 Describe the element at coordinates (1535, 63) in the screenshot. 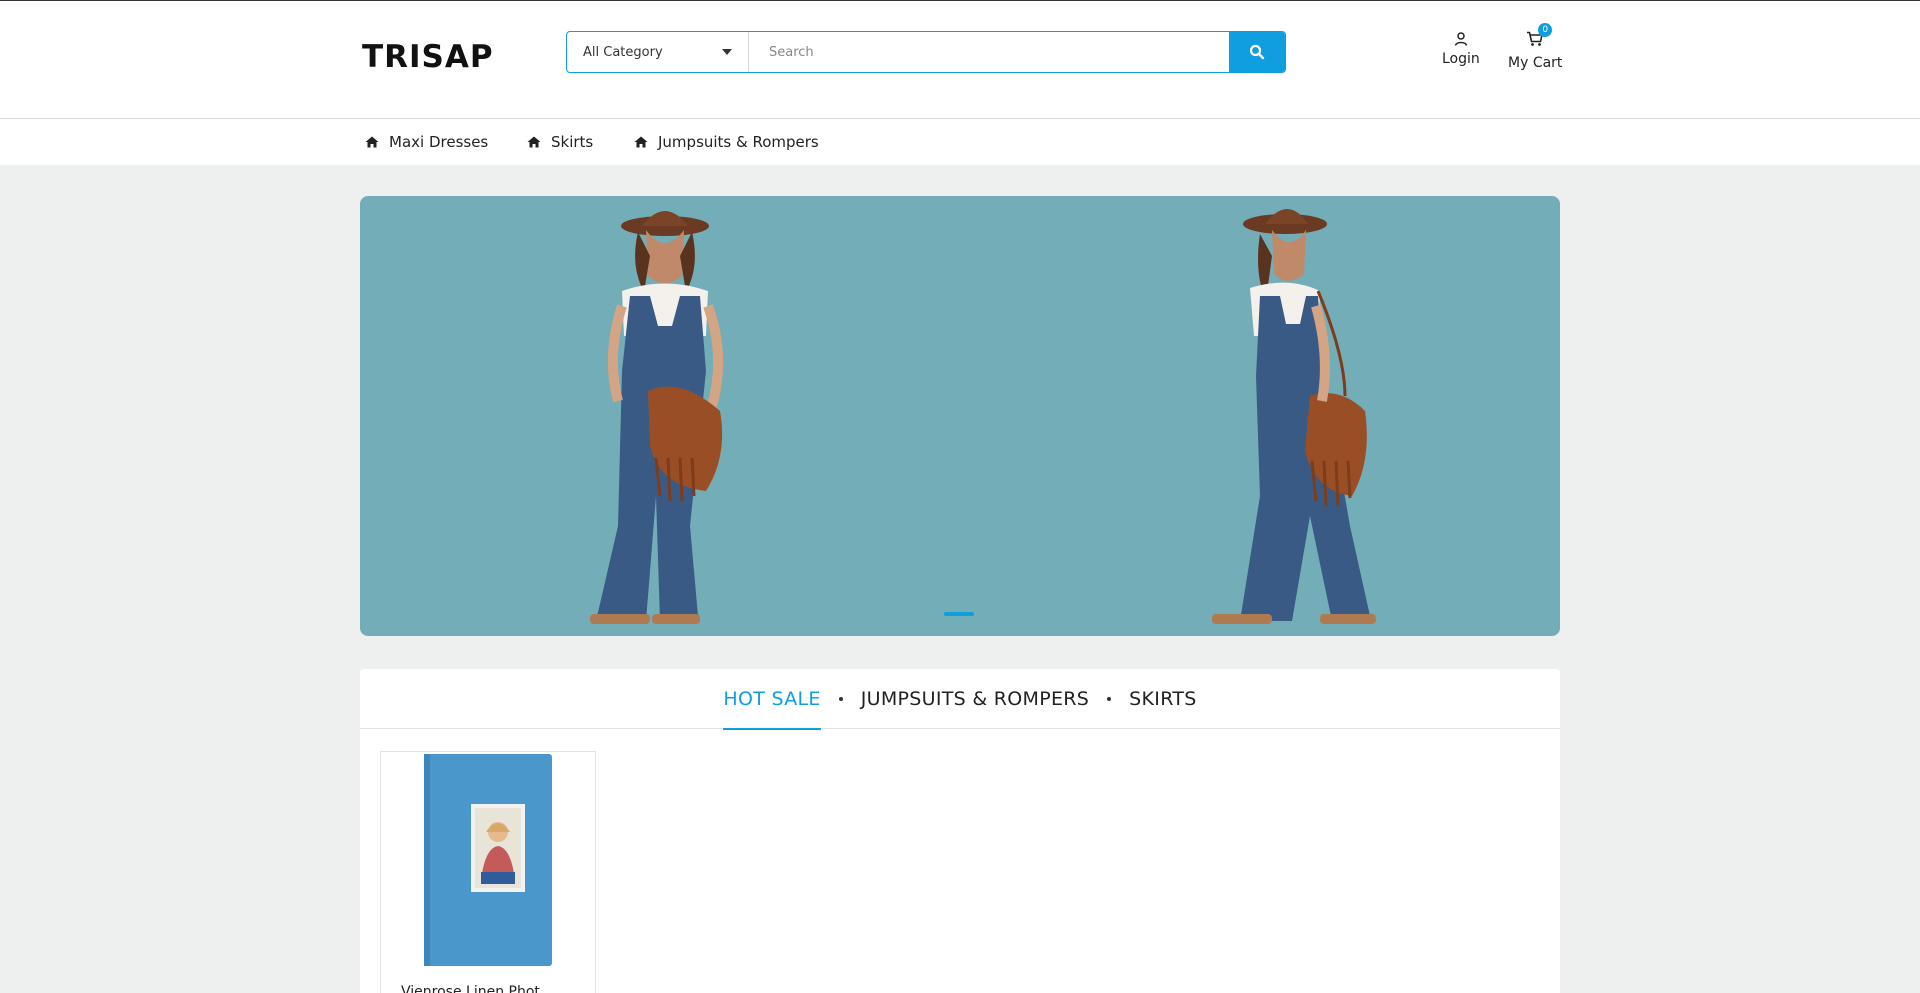

I see `cart-label: My Cart` at that location.